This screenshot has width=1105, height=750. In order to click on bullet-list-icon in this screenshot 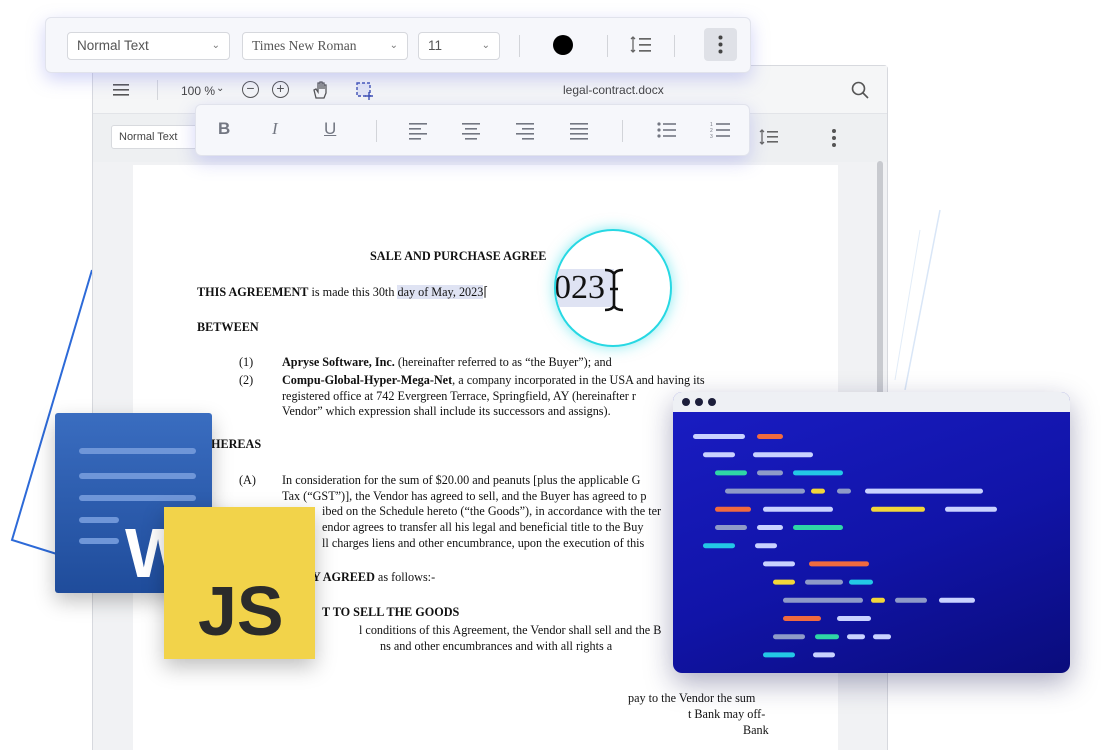, I will do `click(667, 130)`.